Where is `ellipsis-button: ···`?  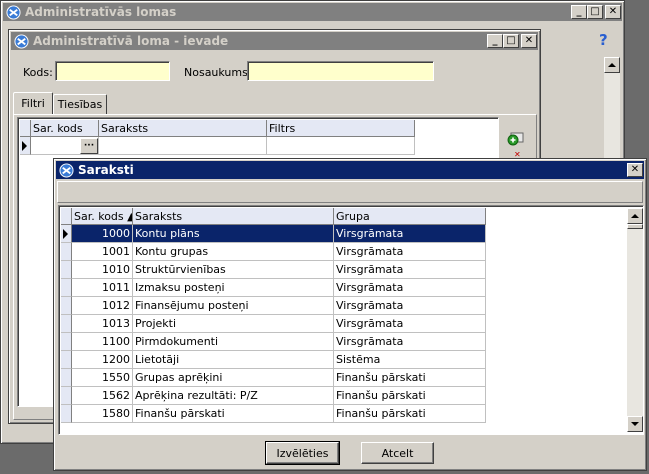
ellipsis-button: ··· is located at coordinates (89, 146).